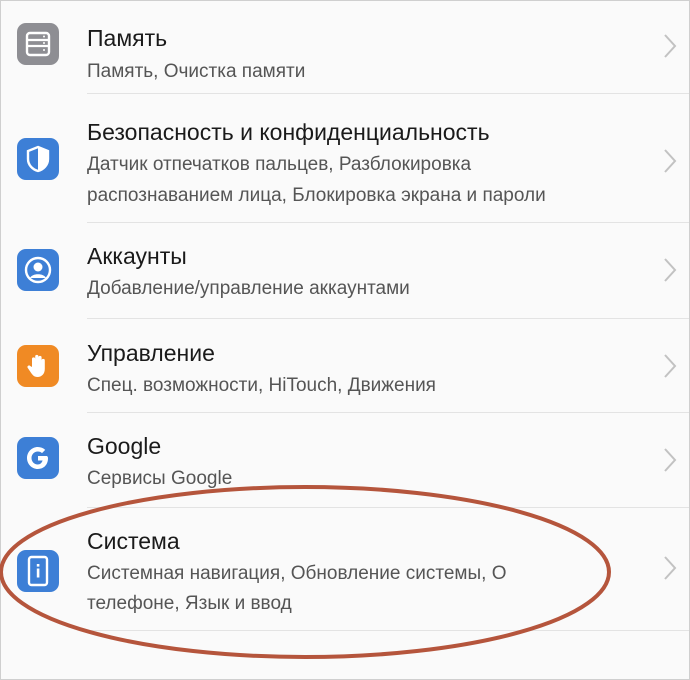  Describe the element at coordinates (137, 256) in the screenshot. I see `settings-item-title: Аккаунты` at that location.